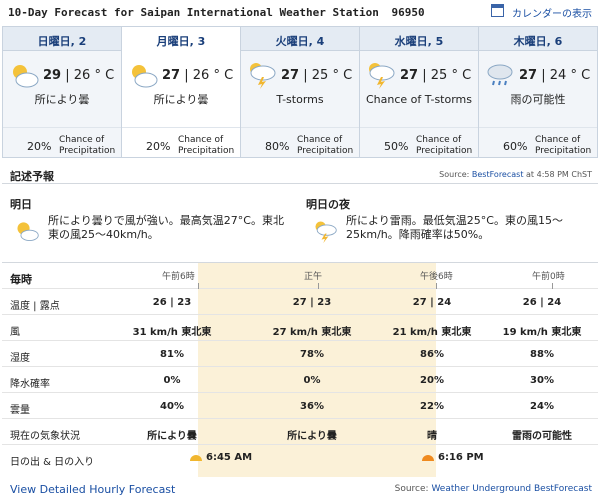  What do you see at coordinates (300, 302) in the screenshot?
I see `hourly-row: 温度 | 露点 26 | 23 27 | 23 27 | 24 26 | 24` at bounding box center [300, 302].